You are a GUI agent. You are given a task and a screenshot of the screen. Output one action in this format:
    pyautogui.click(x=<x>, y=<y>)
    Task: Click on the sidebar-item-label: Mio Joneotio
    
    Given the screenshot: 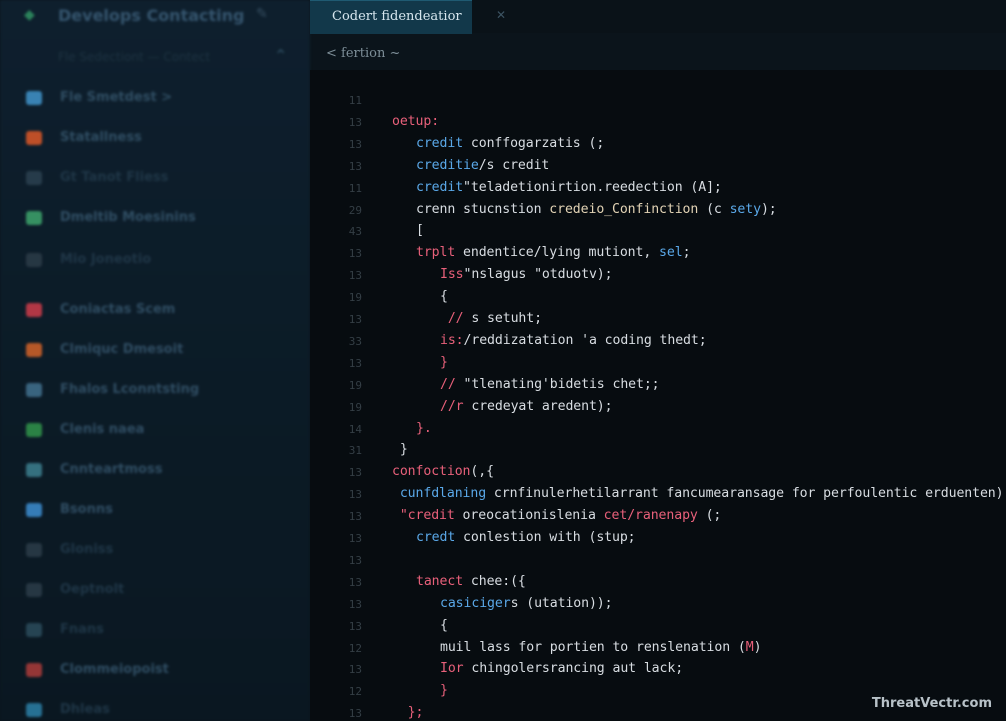 What is the action you would take?
    pyautogui.click(x=106, y=259)
    